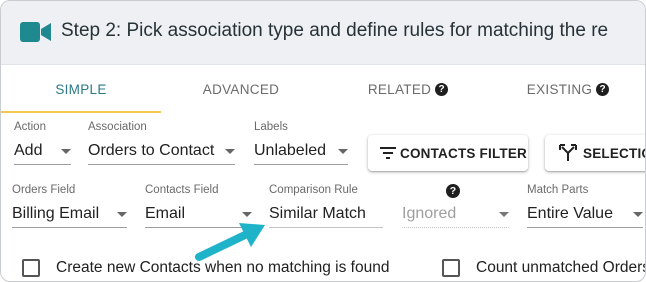 This screenshot has width=646, height=282. Describe the element at coordinates (44, 190) in the screenshot. I see `field-label: Orders Field` at that location.